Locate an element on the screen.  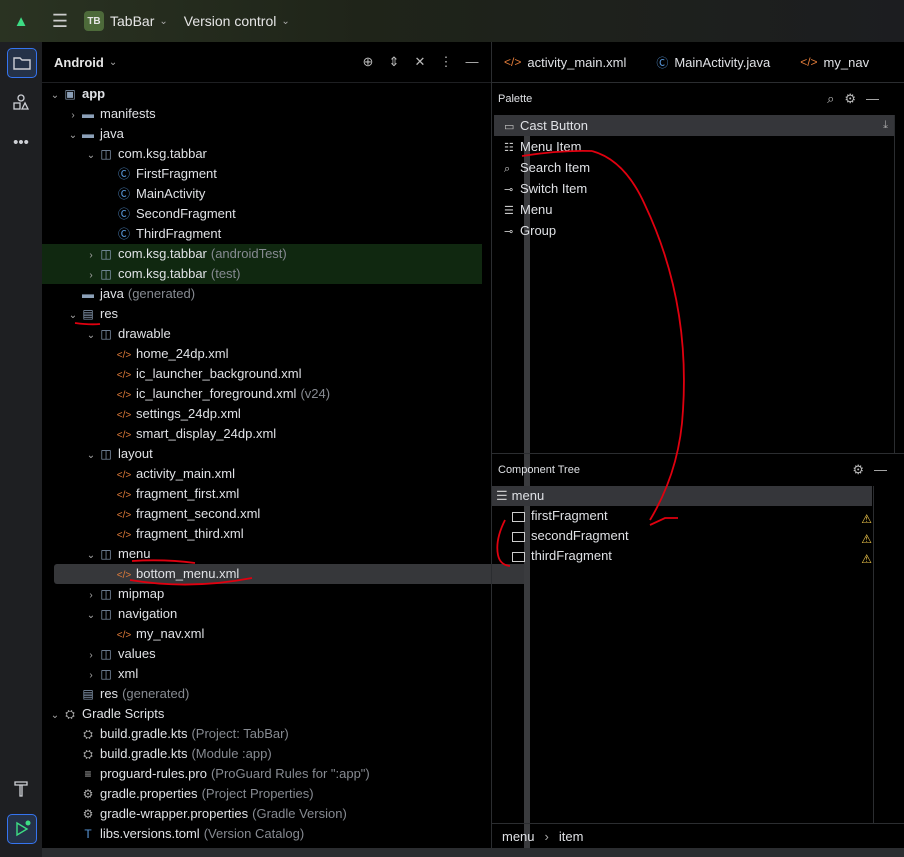
tree-item: › ◫ values is located at coordinates (262, 654).